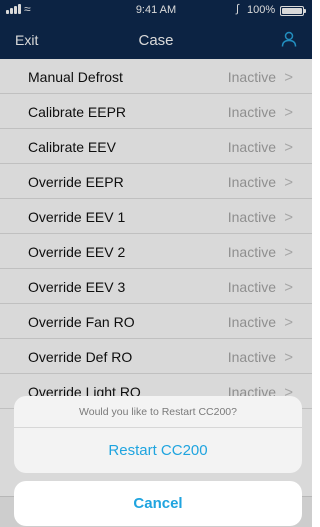  What do you see at coordinates (158, 503) in the screenshot?
I see `cancel-button: Cancel` at bounding box center [158, 503].